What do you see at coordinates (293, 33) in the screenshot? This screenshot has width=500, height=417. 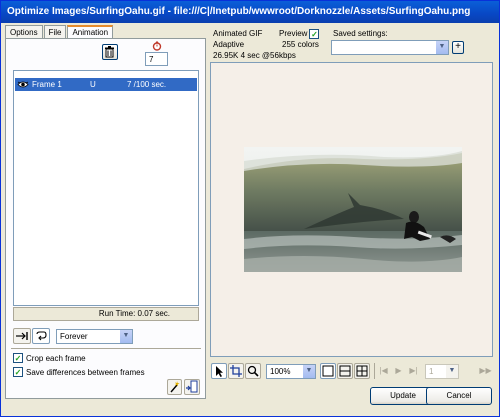 I see `preview-label: Preview` at bounding box center [293, 33].